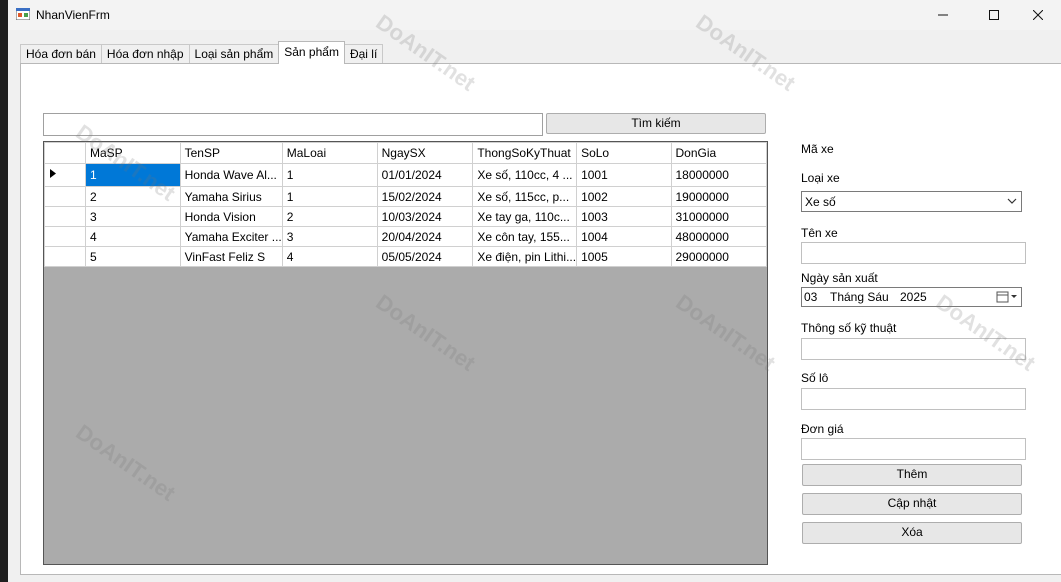 This screenshot has width=1061, height=582. What do you see at coordinates (65, 153) in the screenshot?
I see `grid-corner-header` at bounding box center [65, 153].